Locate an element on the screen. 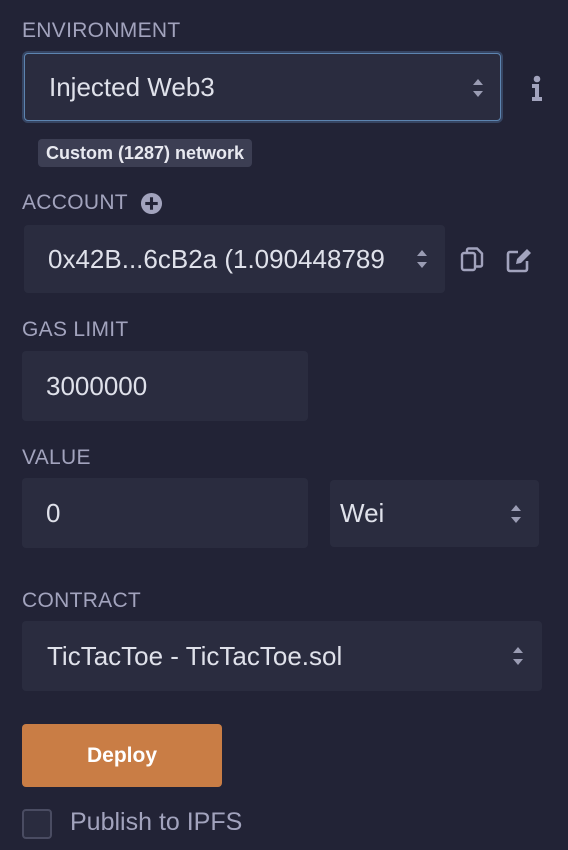 This screenshot has width=568, height=850. account-selected-value: 0x42B...6cB2a (1.090448789 is located at coordinates (216, 258).